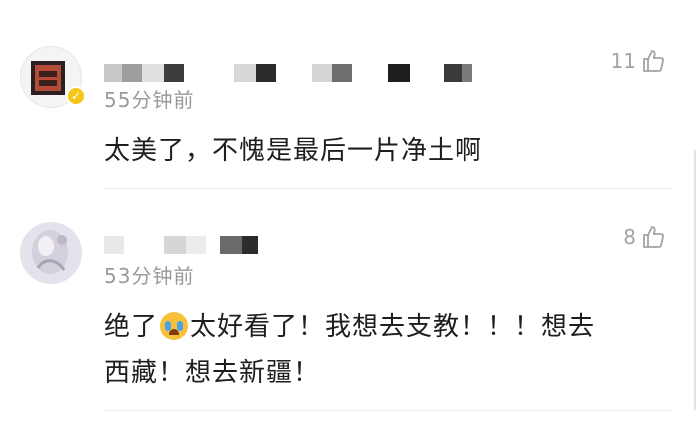  I want to click on like-count: 11, so click(623, 61).